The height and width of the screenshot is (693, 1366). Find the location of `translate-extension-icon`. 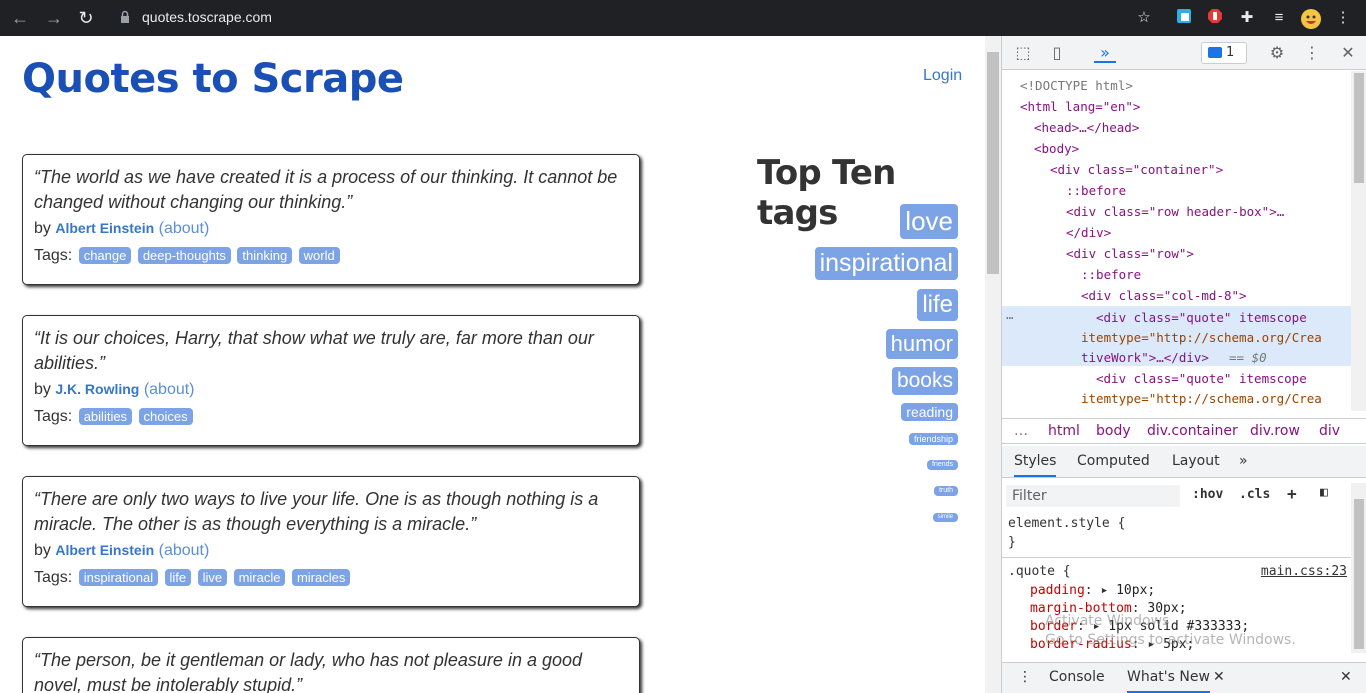

translate-extension-icon is located at coordinates (1184, 18).